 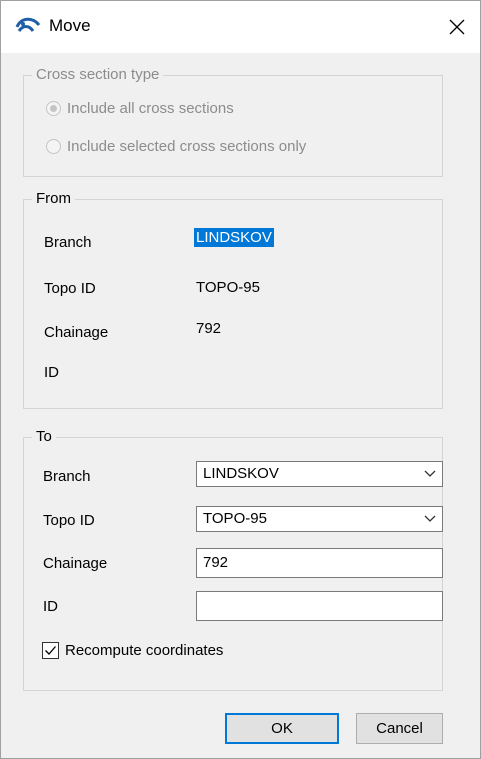 What do you see at coordinates (70, 288) in the screenshot?
I see `from-topo-label: Topo ID` at bounding box center [70, 288].